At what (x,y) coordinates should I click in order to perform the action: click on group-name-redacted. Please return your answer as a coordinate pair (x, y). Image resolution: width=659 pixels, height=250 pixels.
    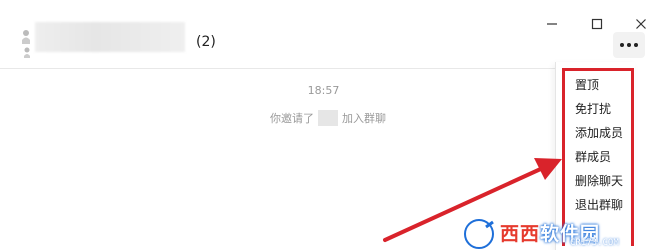
    Looking at the image, I should click on (110, 37).